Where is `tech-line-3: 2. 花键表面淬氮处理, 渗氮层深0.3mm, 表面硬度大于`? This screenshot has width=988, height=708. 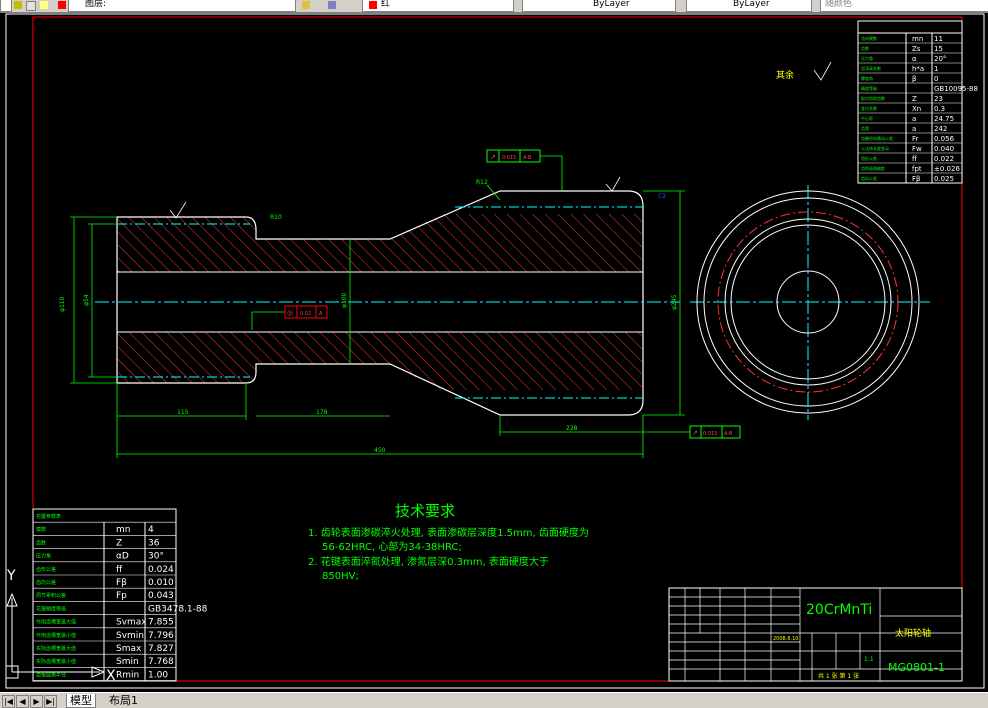 tech-line-3: 2. 花键表面淬氮处理, 渗氮层深0.3mm, 表面硬度大于 is located at coordinates (428, 561).